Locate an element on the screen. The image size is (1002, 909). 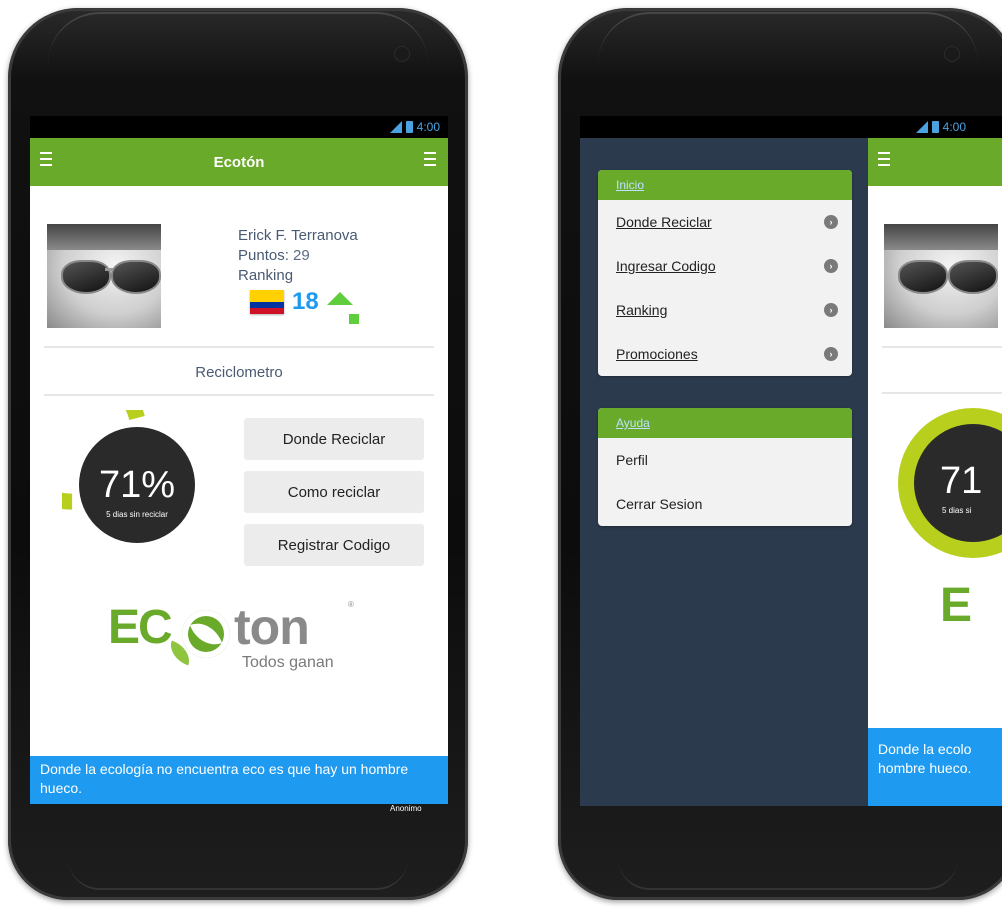
como-reciclar-button: Como reciclar is located at coordinates (334, 492).